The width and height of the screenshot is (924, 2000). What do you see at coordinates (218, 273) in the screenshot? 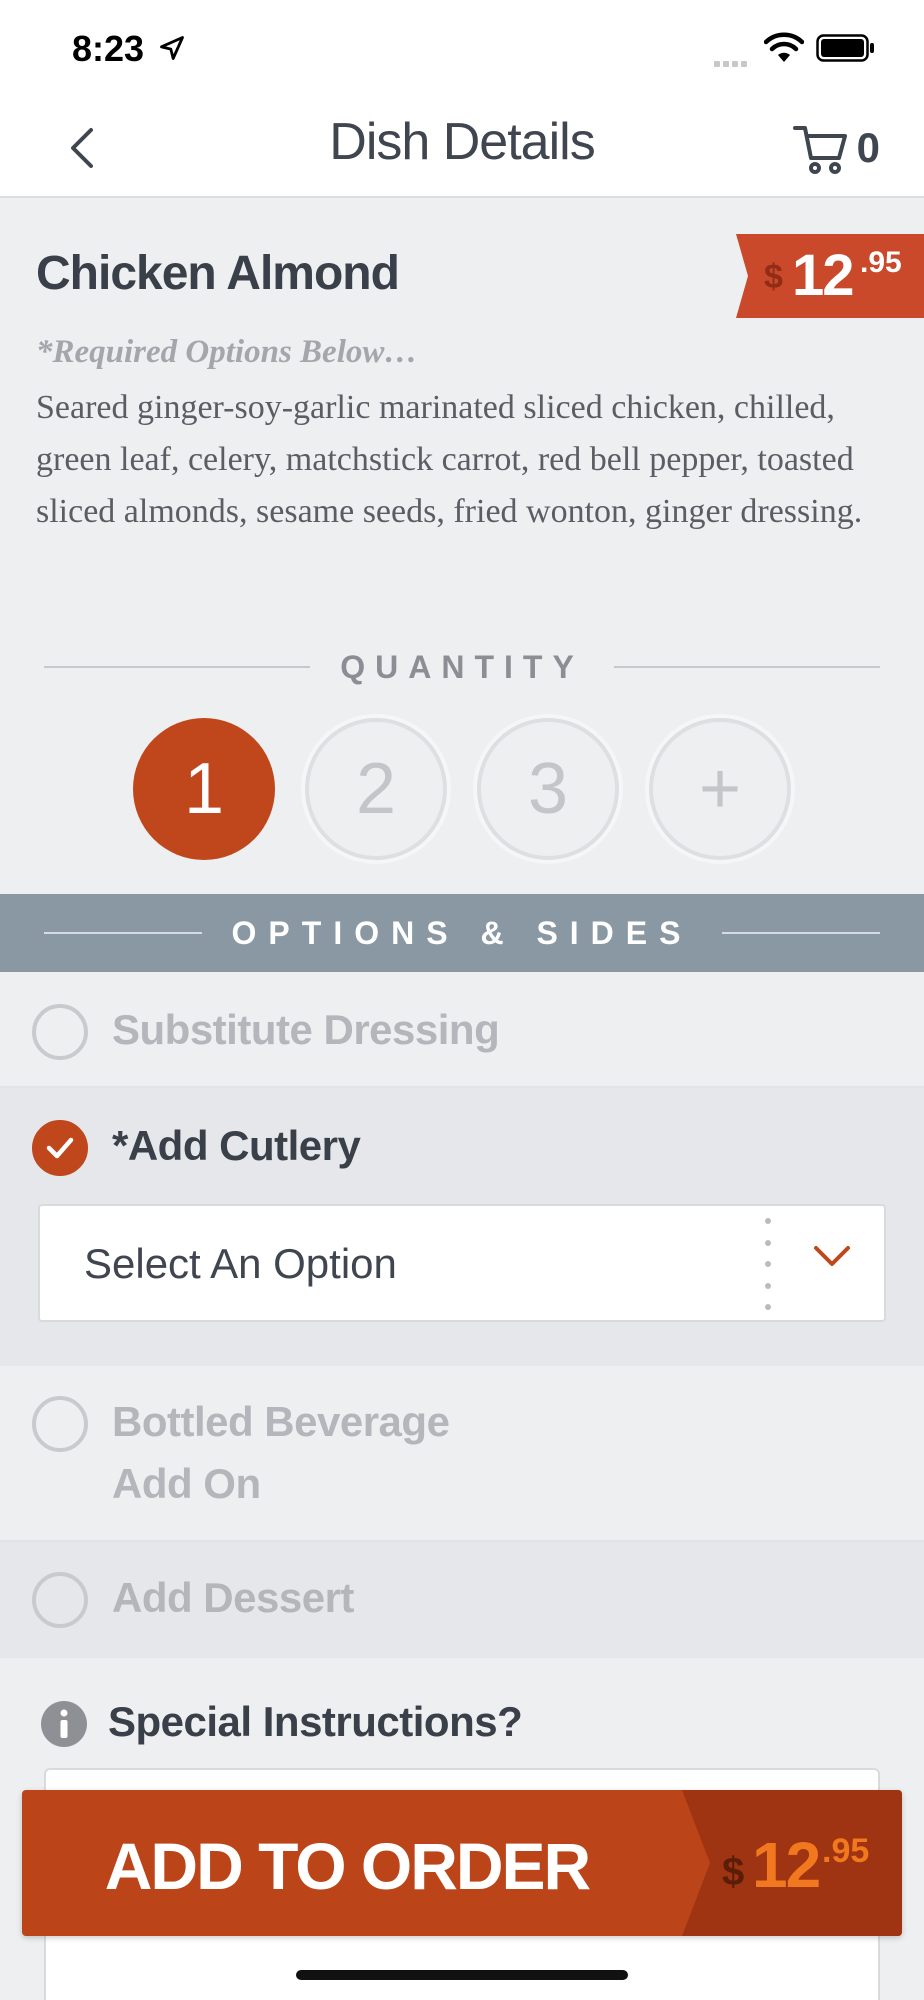
I see `dish-name: Chicken Almond` at bounding box center [218, 273].